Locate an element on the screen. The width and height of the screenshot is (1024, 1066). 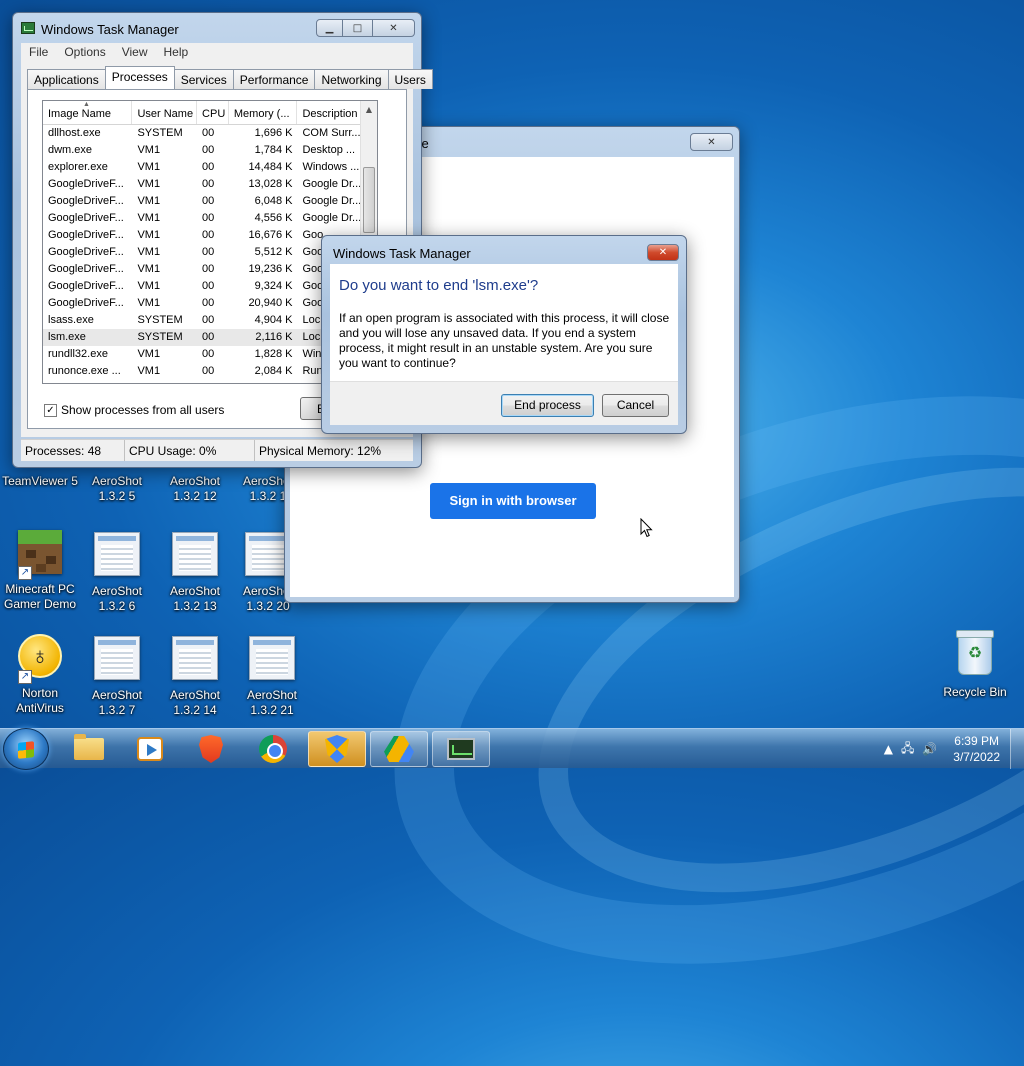
cell-memory: 1,784 K is located at coordinates (273, 150).